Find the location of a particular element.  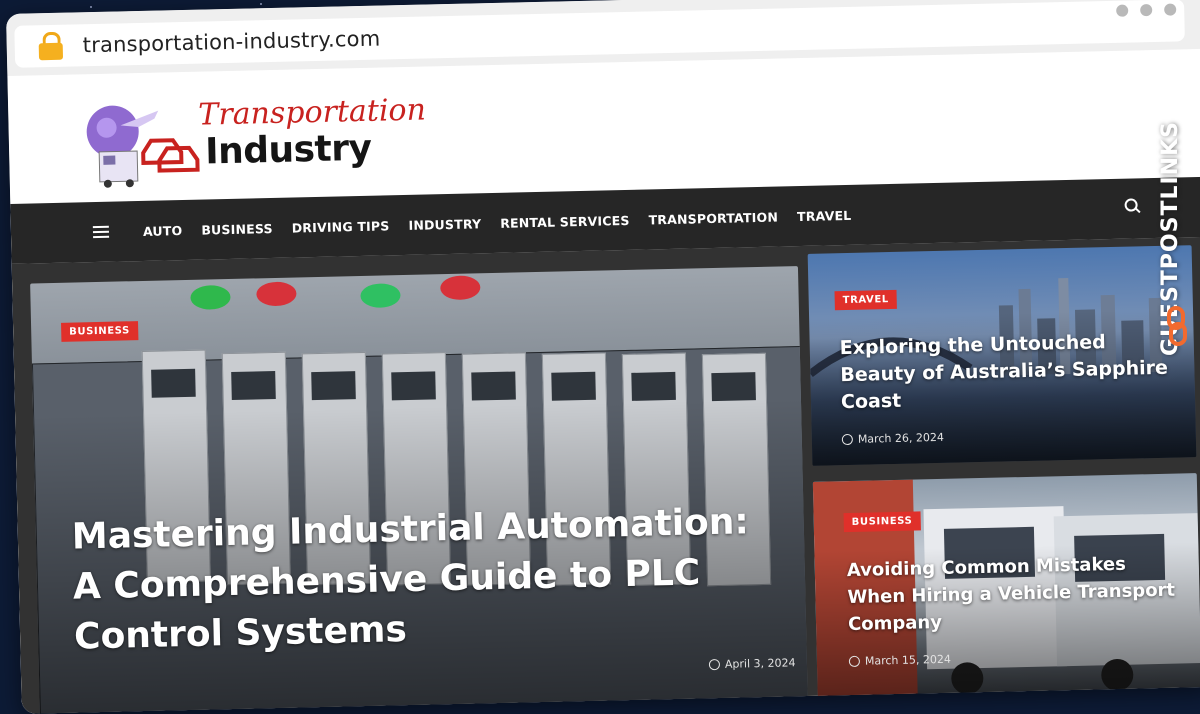

menu-icon is located at coordinates (101, 232).